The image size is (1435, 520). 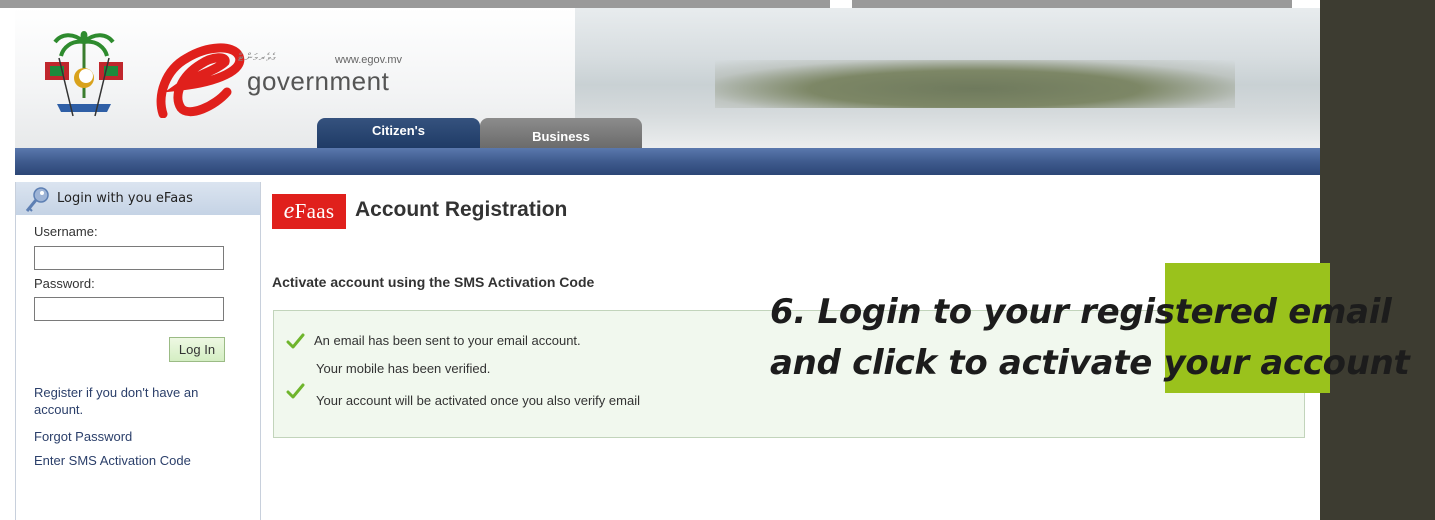 I want to click on island-banner-image, so click(x=947, y=78).